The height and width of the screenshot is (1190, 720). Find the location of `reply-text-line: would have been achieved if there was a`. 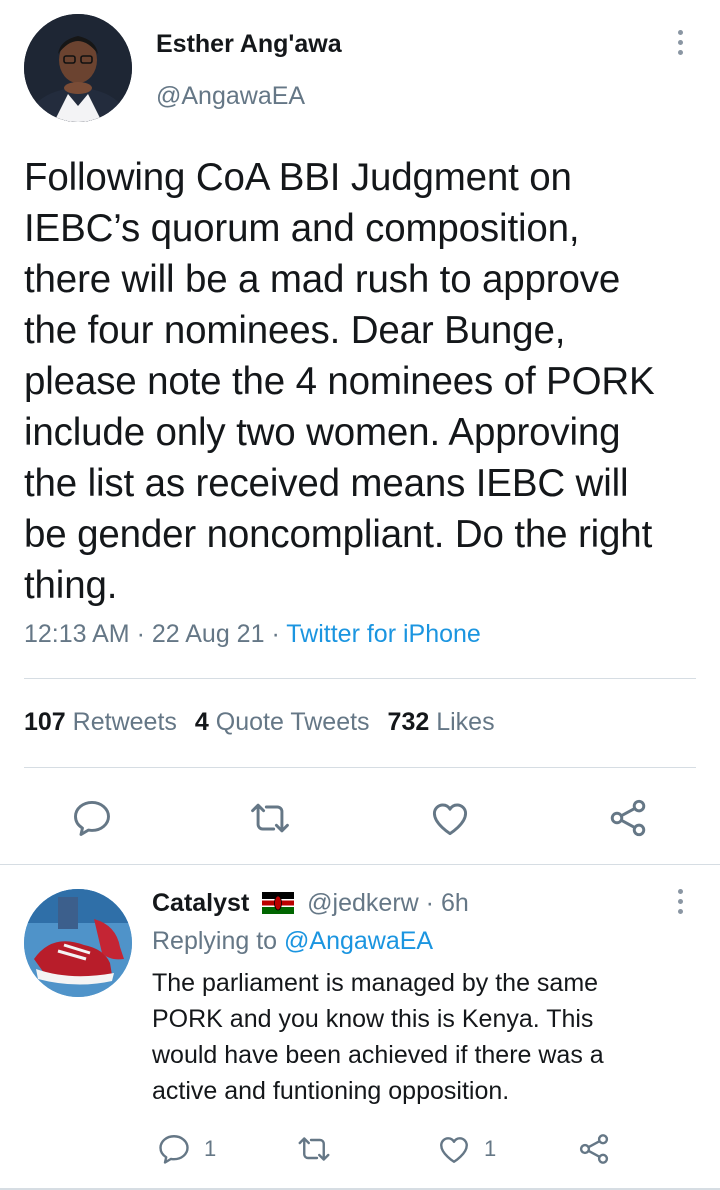

reply-text-line: would have been achieved if there was a is located at coordinates (378, 1055).